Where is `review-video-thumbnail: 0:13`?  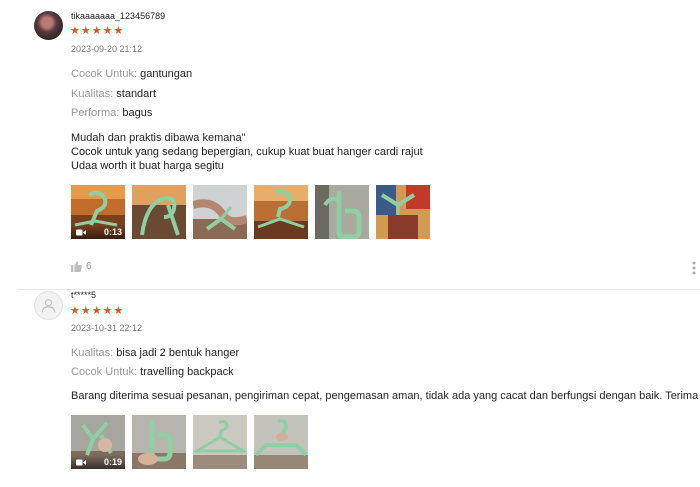
review-video-thumbnail: 0:13 is located at coordinates (98, 212).